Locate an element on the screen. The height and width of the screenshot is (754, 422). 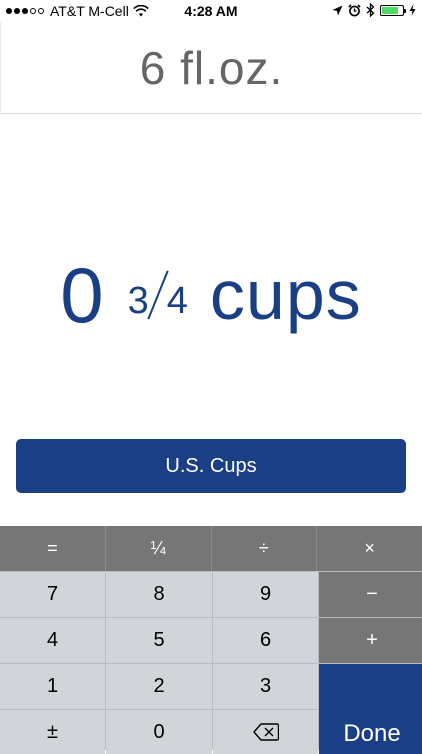
divide-key: ÷ is located at coordinates (265, 548).